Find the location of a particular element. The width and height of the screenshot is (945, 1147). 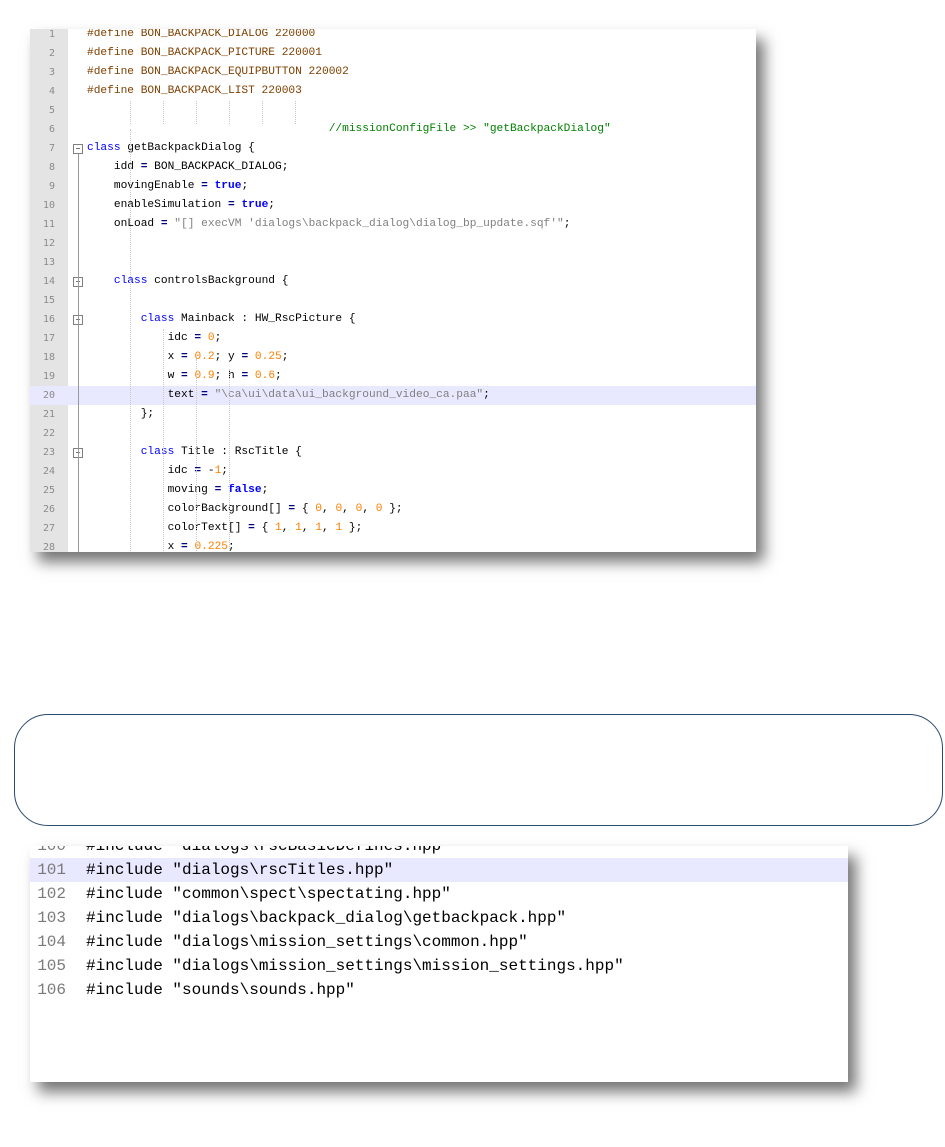

line-number: 23 is located at coordinates (48, 452).